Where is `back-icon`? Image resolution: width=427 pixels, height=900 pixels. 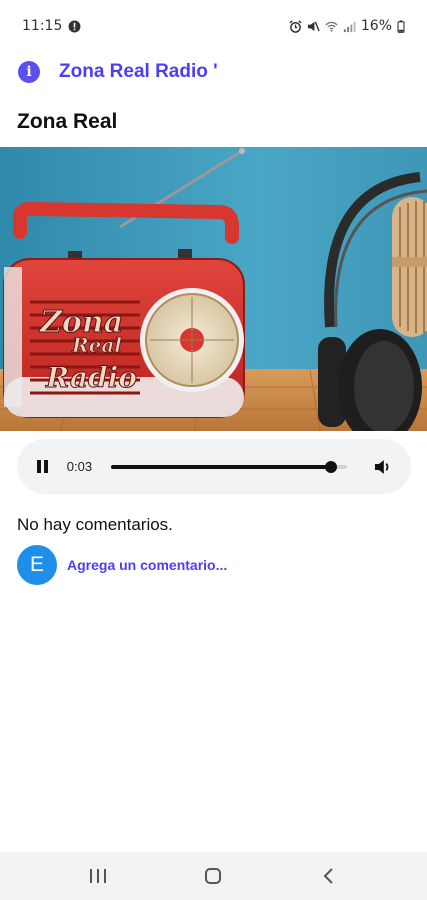
back-icon is located at coordinates (328, 876).